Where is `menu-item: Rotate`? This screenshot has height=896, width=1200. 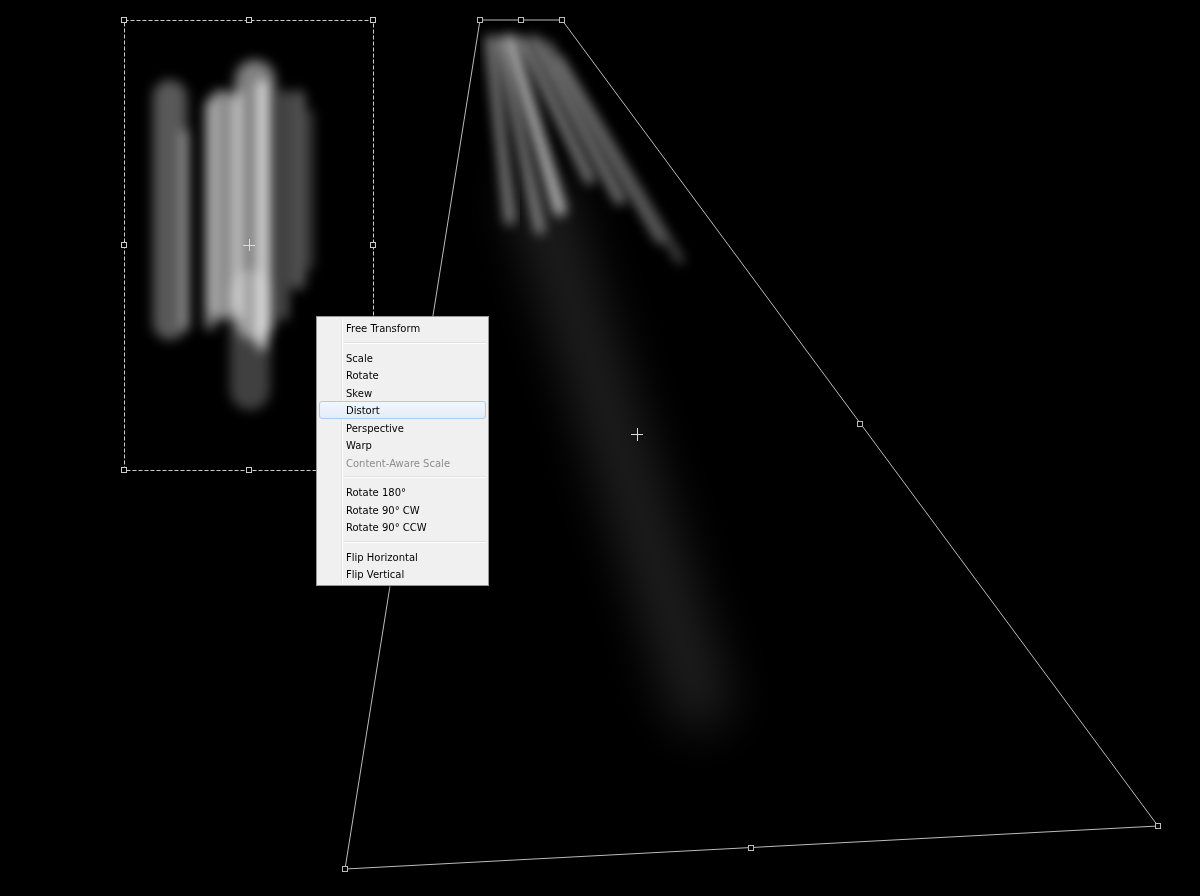 menu-item: Rotate is located at coordinates (402, 375).